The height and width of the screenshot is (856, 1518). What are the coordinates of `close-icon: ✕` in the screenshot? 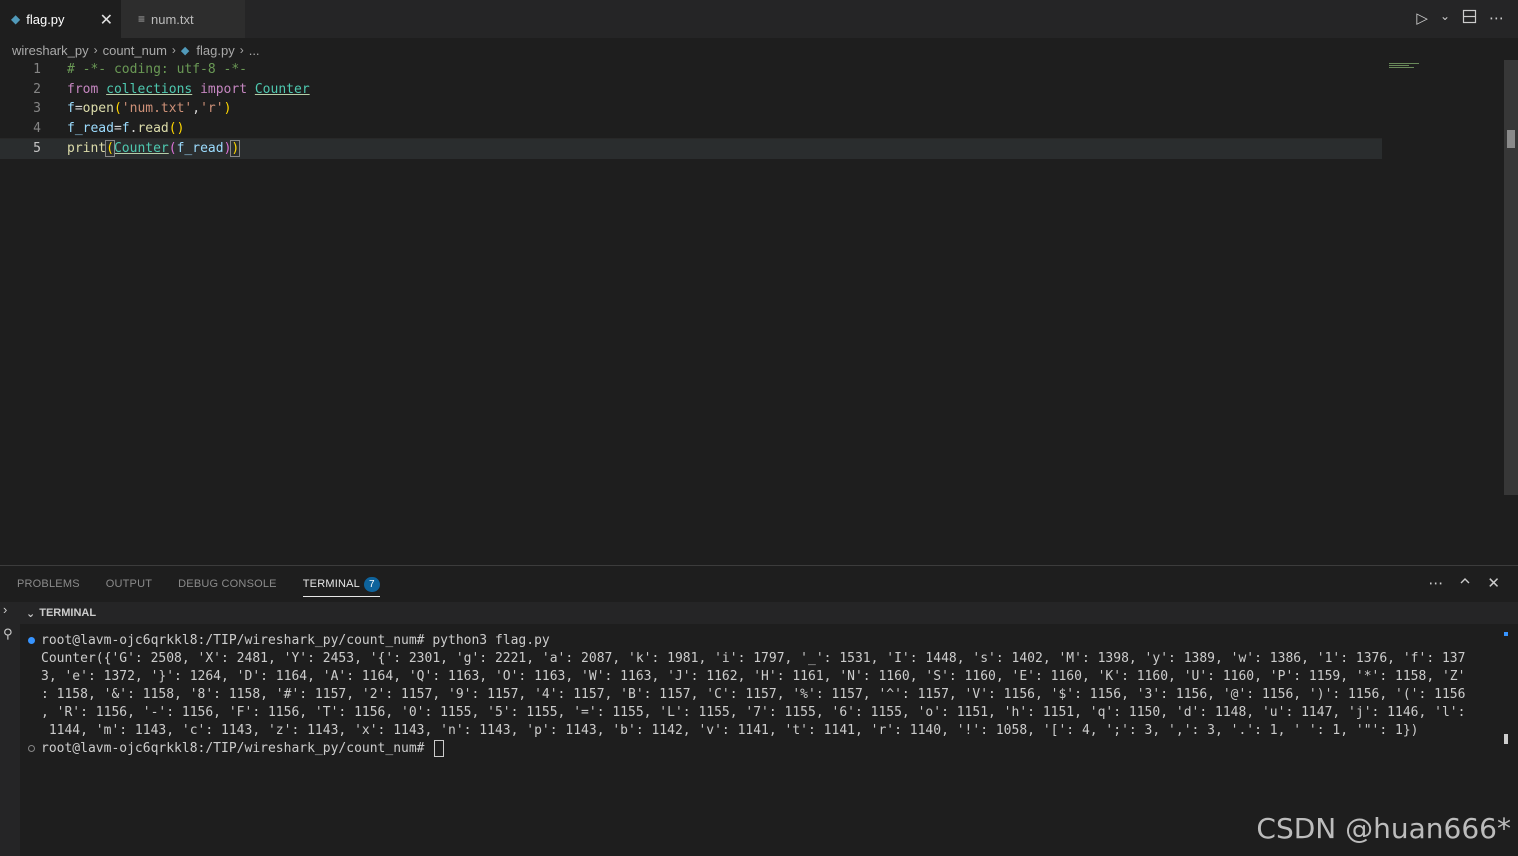 It's located at (106, 20).